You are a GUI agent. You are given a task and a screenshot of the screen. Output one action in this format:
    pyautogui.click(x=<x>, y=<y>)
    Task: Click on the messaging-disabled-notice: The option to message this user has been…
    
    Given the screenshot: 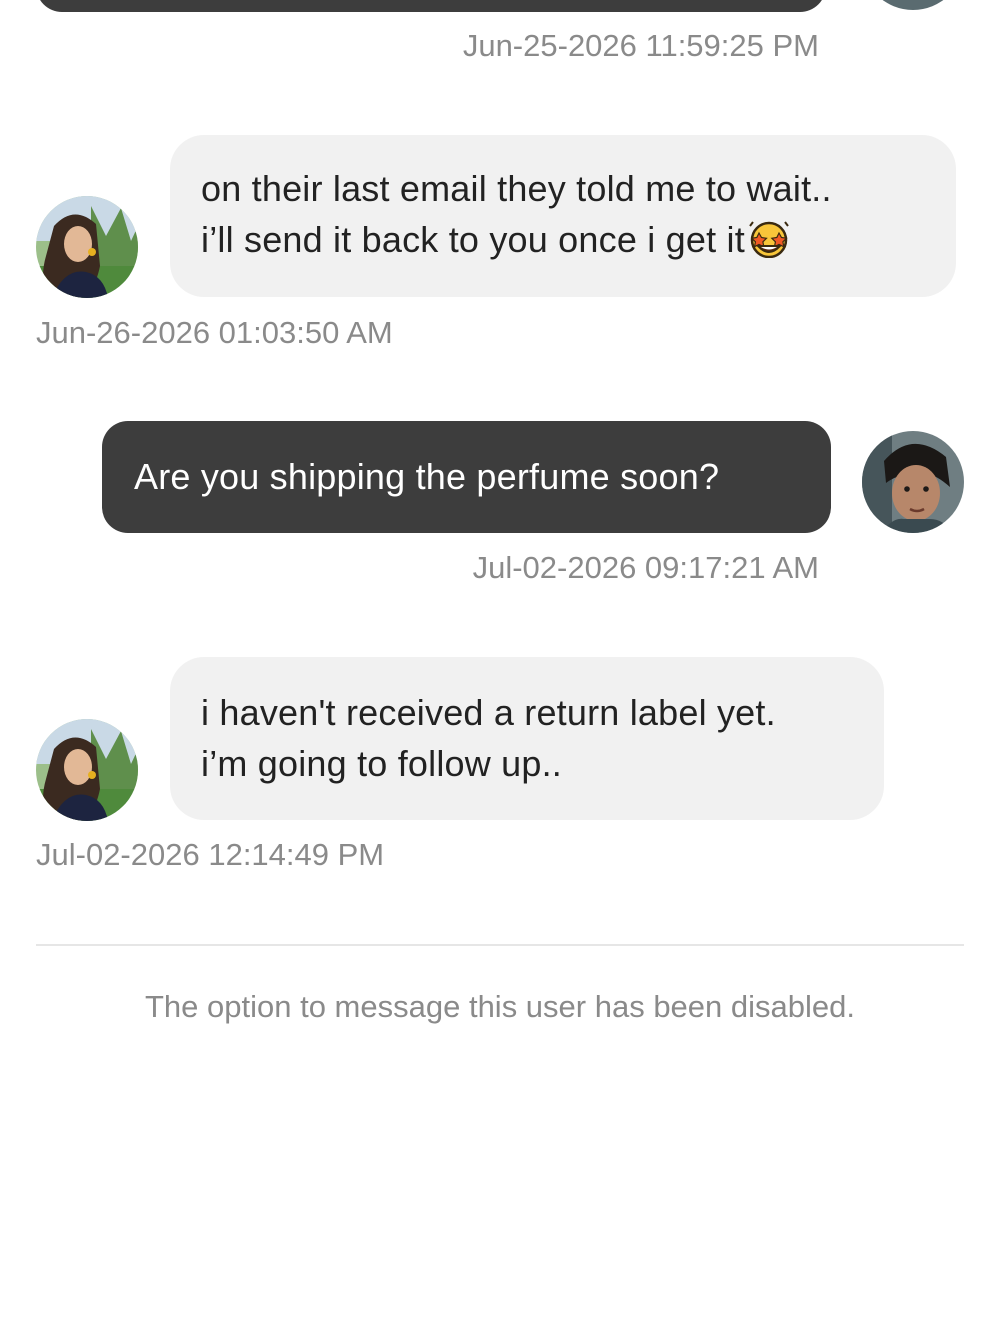 What is the action you would take?
    pyautogui.click(x=499, y=1006)
    